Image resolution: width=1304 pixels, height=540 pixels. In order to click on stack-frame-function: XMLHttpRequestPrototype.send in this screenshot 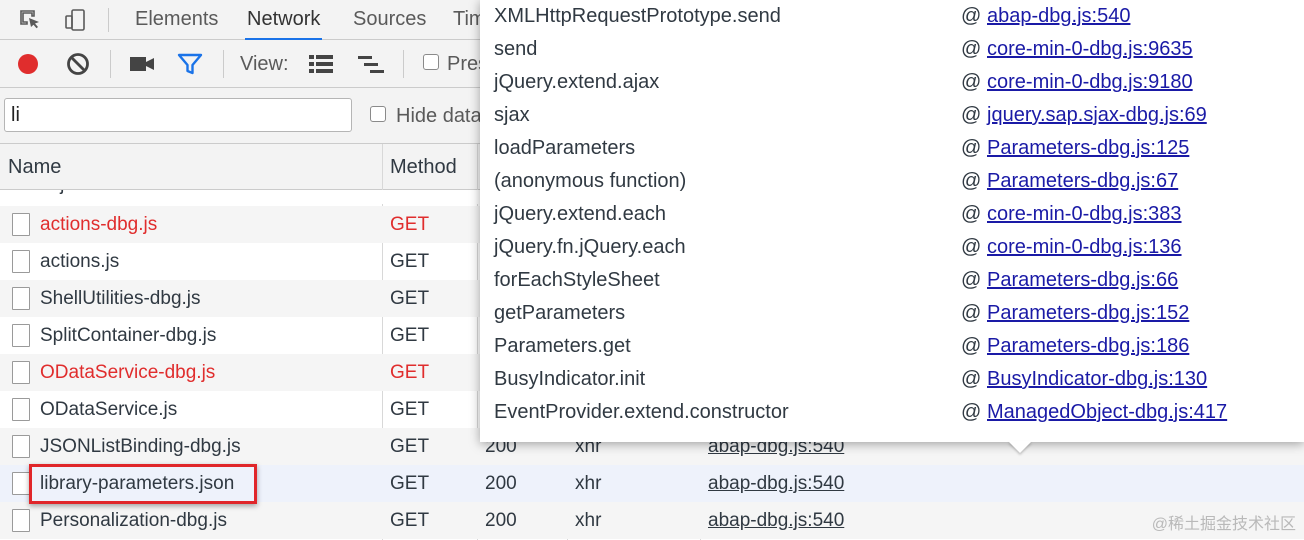, I will do `click(637, 16)`.